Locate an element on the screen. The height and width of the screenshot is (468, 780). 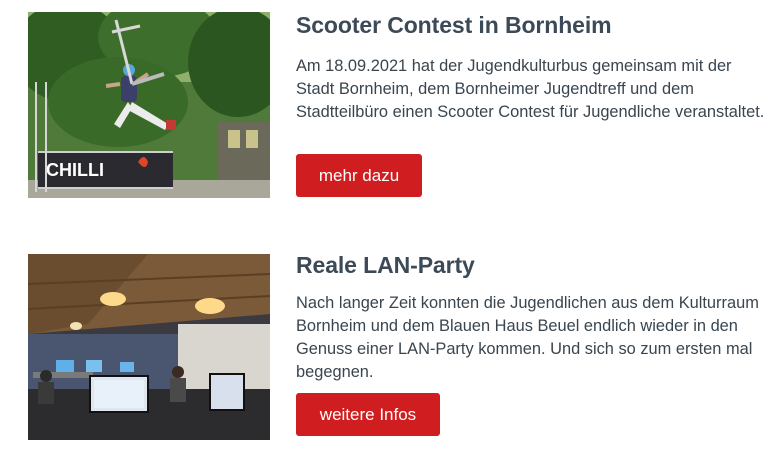
mehr-dazu-button: mehr dazu is located at coordinates (359, 175).